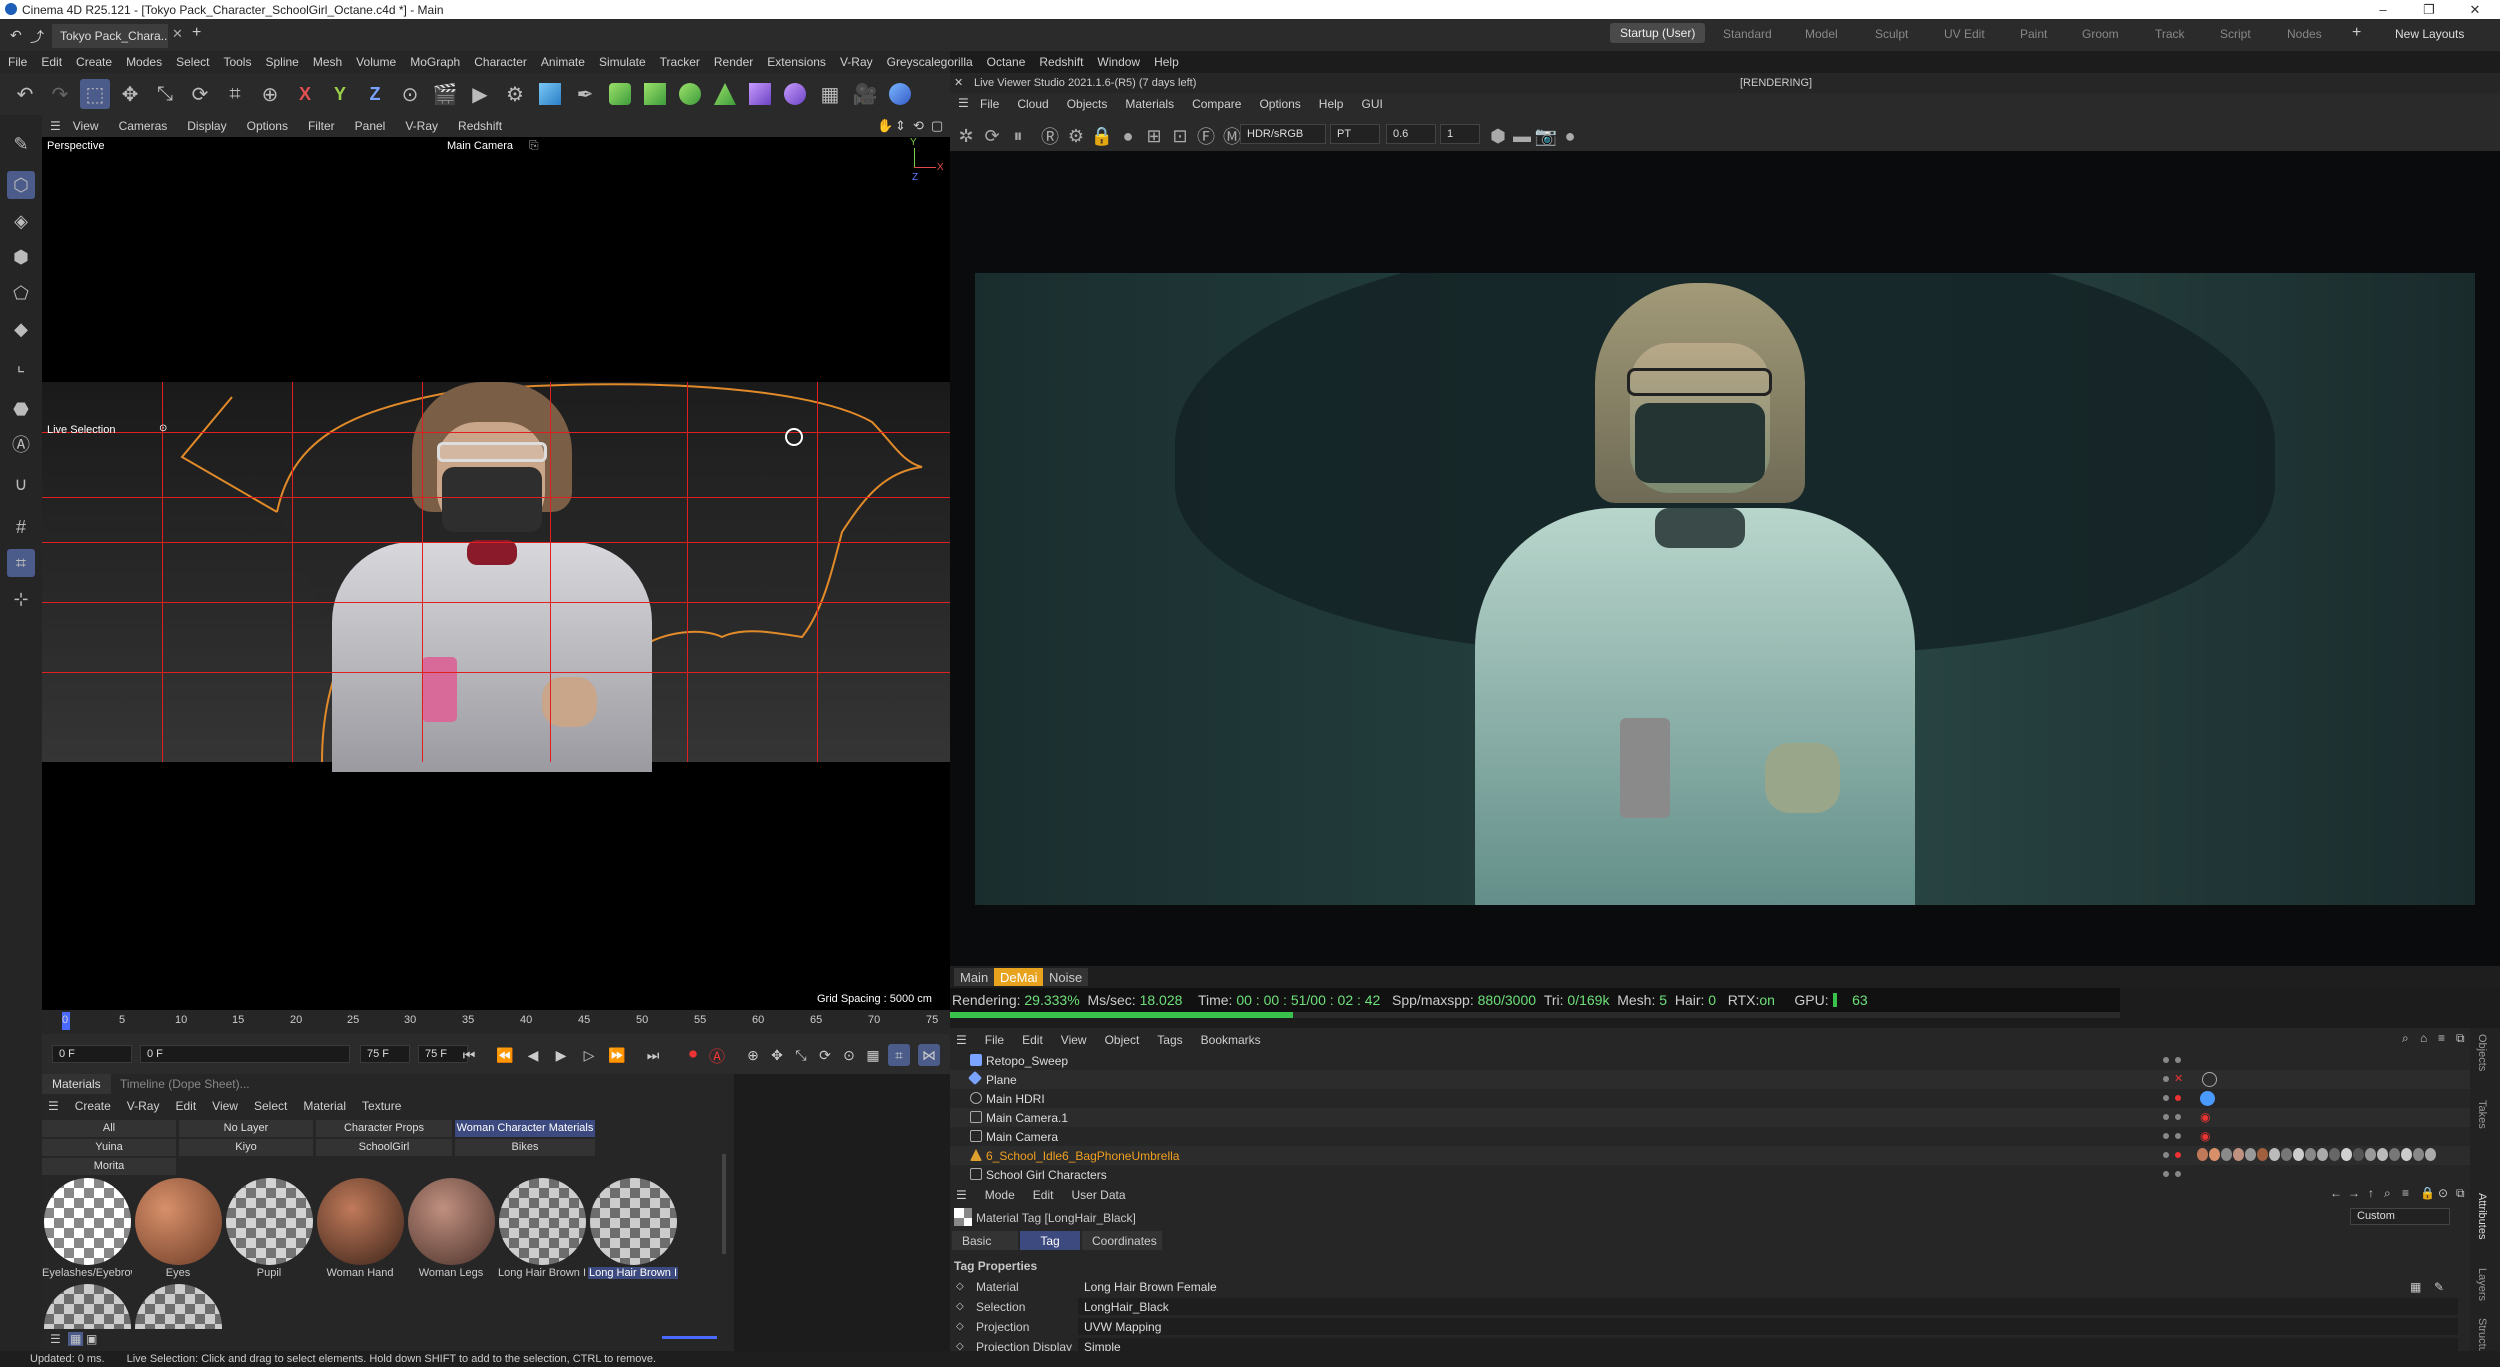 Image resolution: width=2500 pixels, height=1367 pixels. Describe the element at coordinates (130, 94) in the screenshot. I see `move-icon: ✥` at that location.